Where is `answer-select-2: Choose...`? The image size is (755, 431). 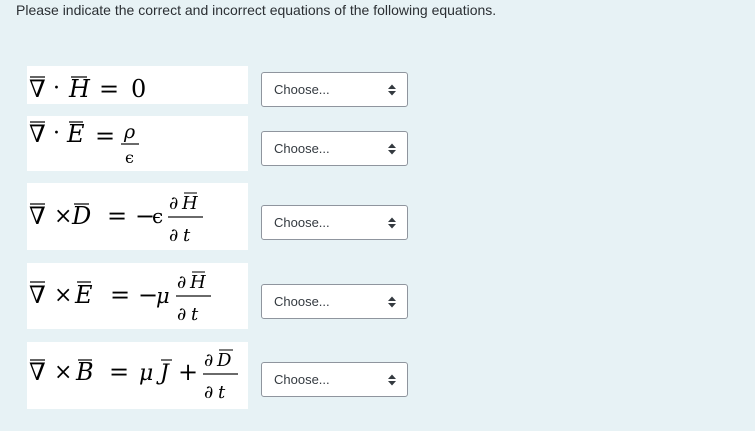 answer-select-2: Choose... is located at coordinates (334, 148).